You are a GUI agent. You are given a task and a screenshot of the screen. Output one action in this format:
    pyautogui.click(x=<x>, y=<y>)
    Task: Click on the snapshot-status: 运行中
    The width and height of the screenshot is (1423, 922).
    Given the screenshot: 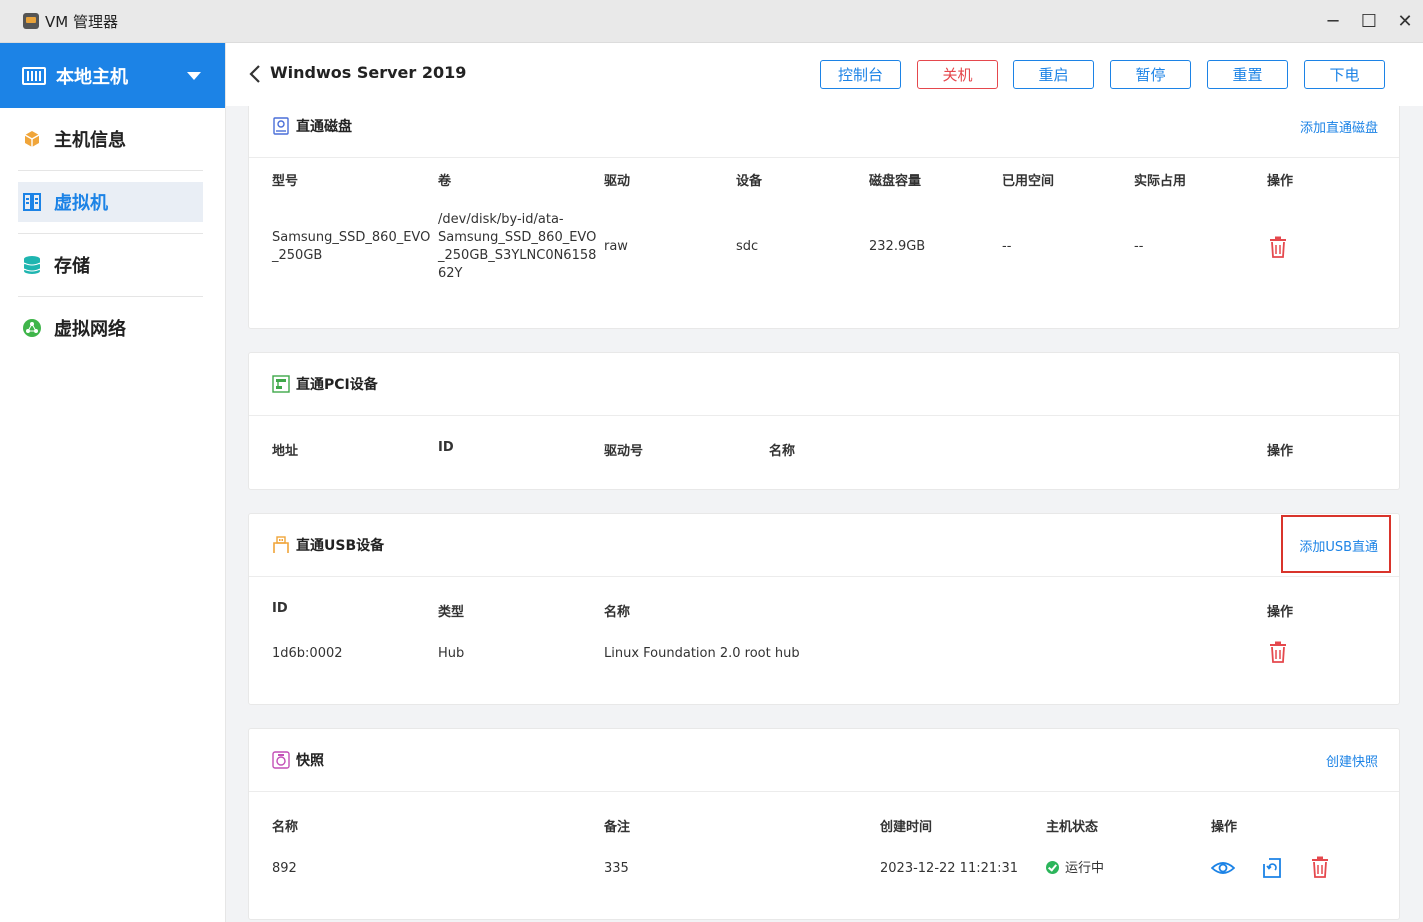 What is the action you would take?
    pyautogui.click(x=1075, y=869)
    